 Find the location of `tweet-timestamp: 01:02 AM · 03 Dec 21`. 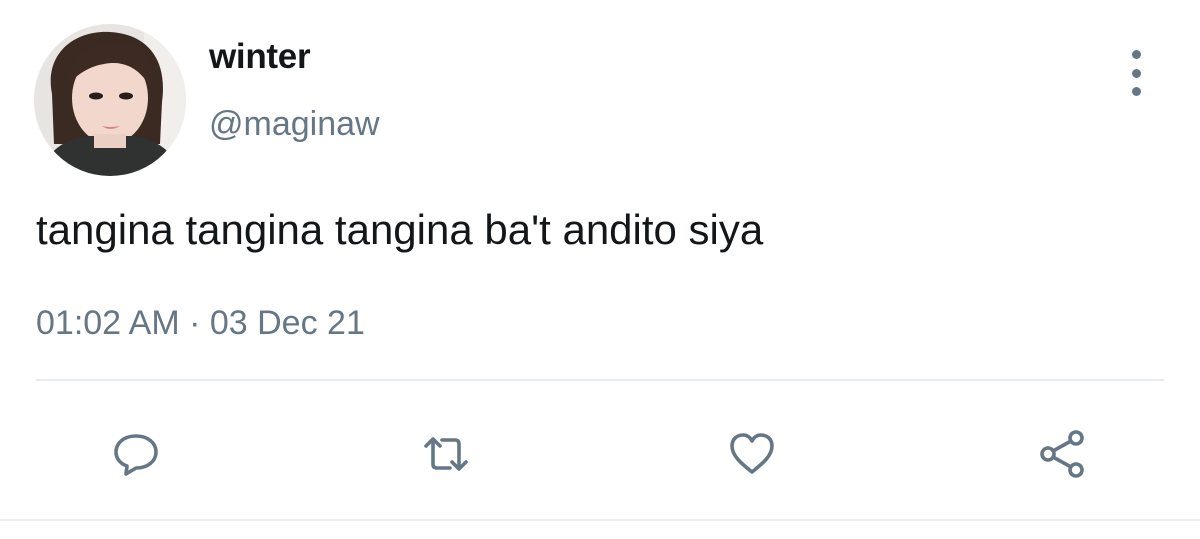

tweet-timestamp: 01:02 AM · 03 Dec 21 is located at coordinates (200, 323).